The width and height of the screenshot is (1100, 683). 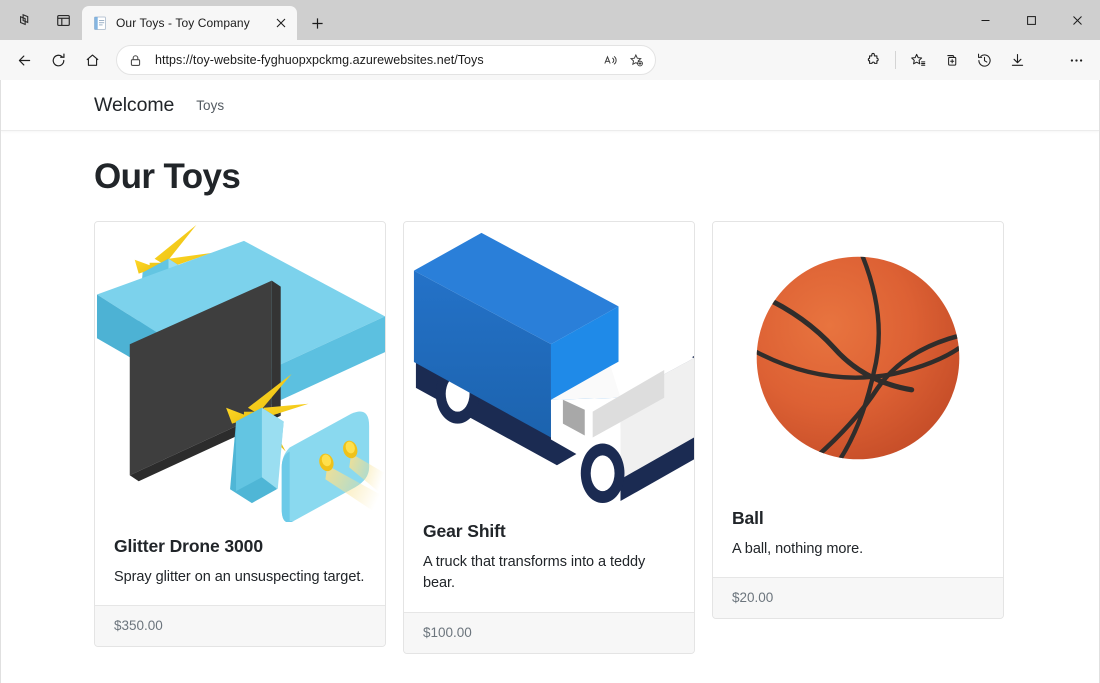 I want to click on window-controls, so click(x=1031, y=20).